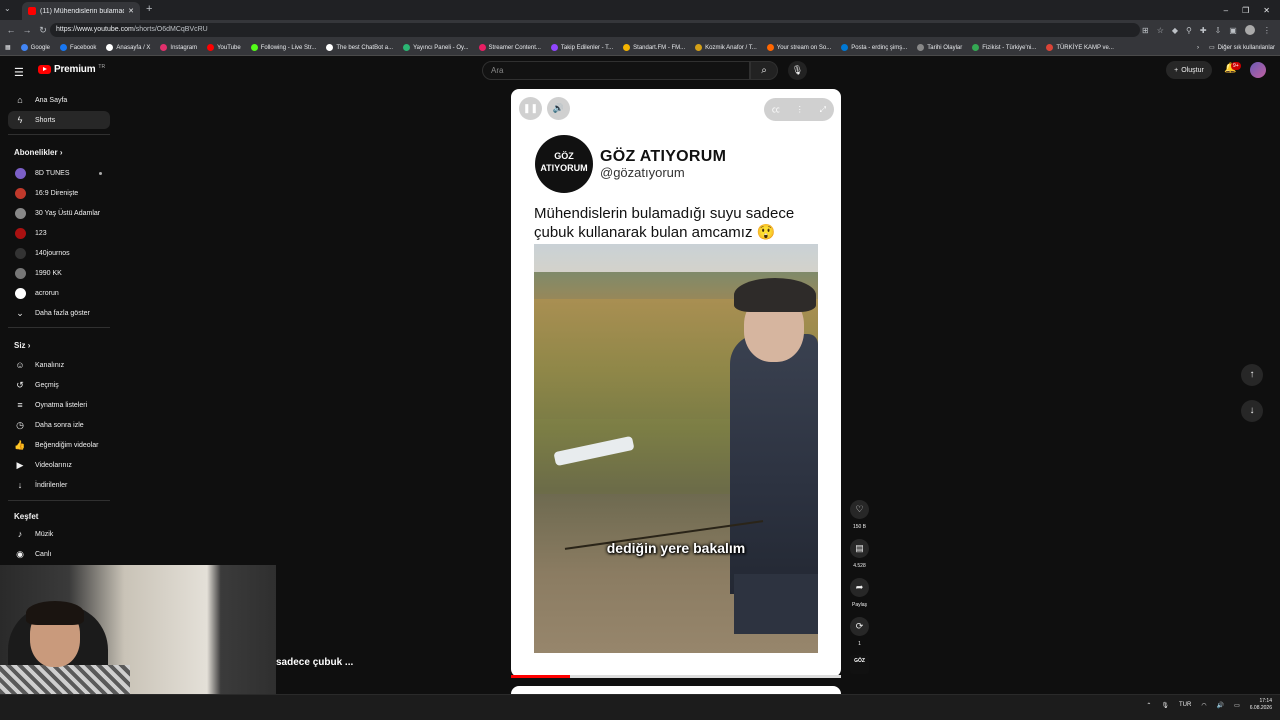 The width and height of the screenshot is (1280, 720). I want to click on bookmark-item: Instagram, so click(178, 47).